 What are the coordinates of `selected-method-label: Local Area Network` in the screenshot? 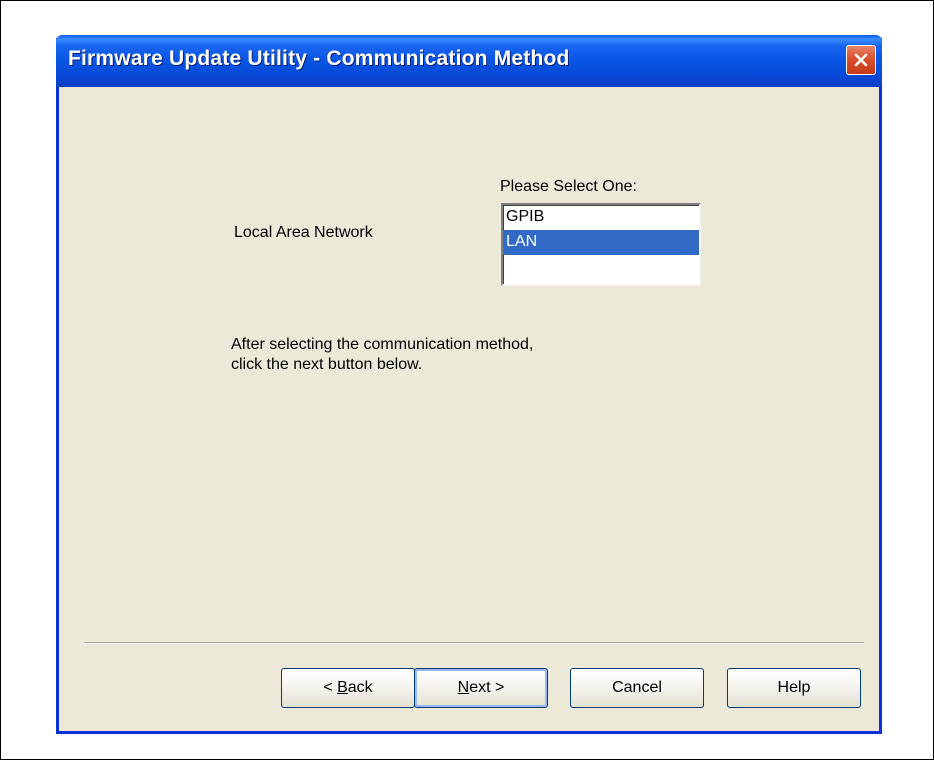 It's located at (303, 232).